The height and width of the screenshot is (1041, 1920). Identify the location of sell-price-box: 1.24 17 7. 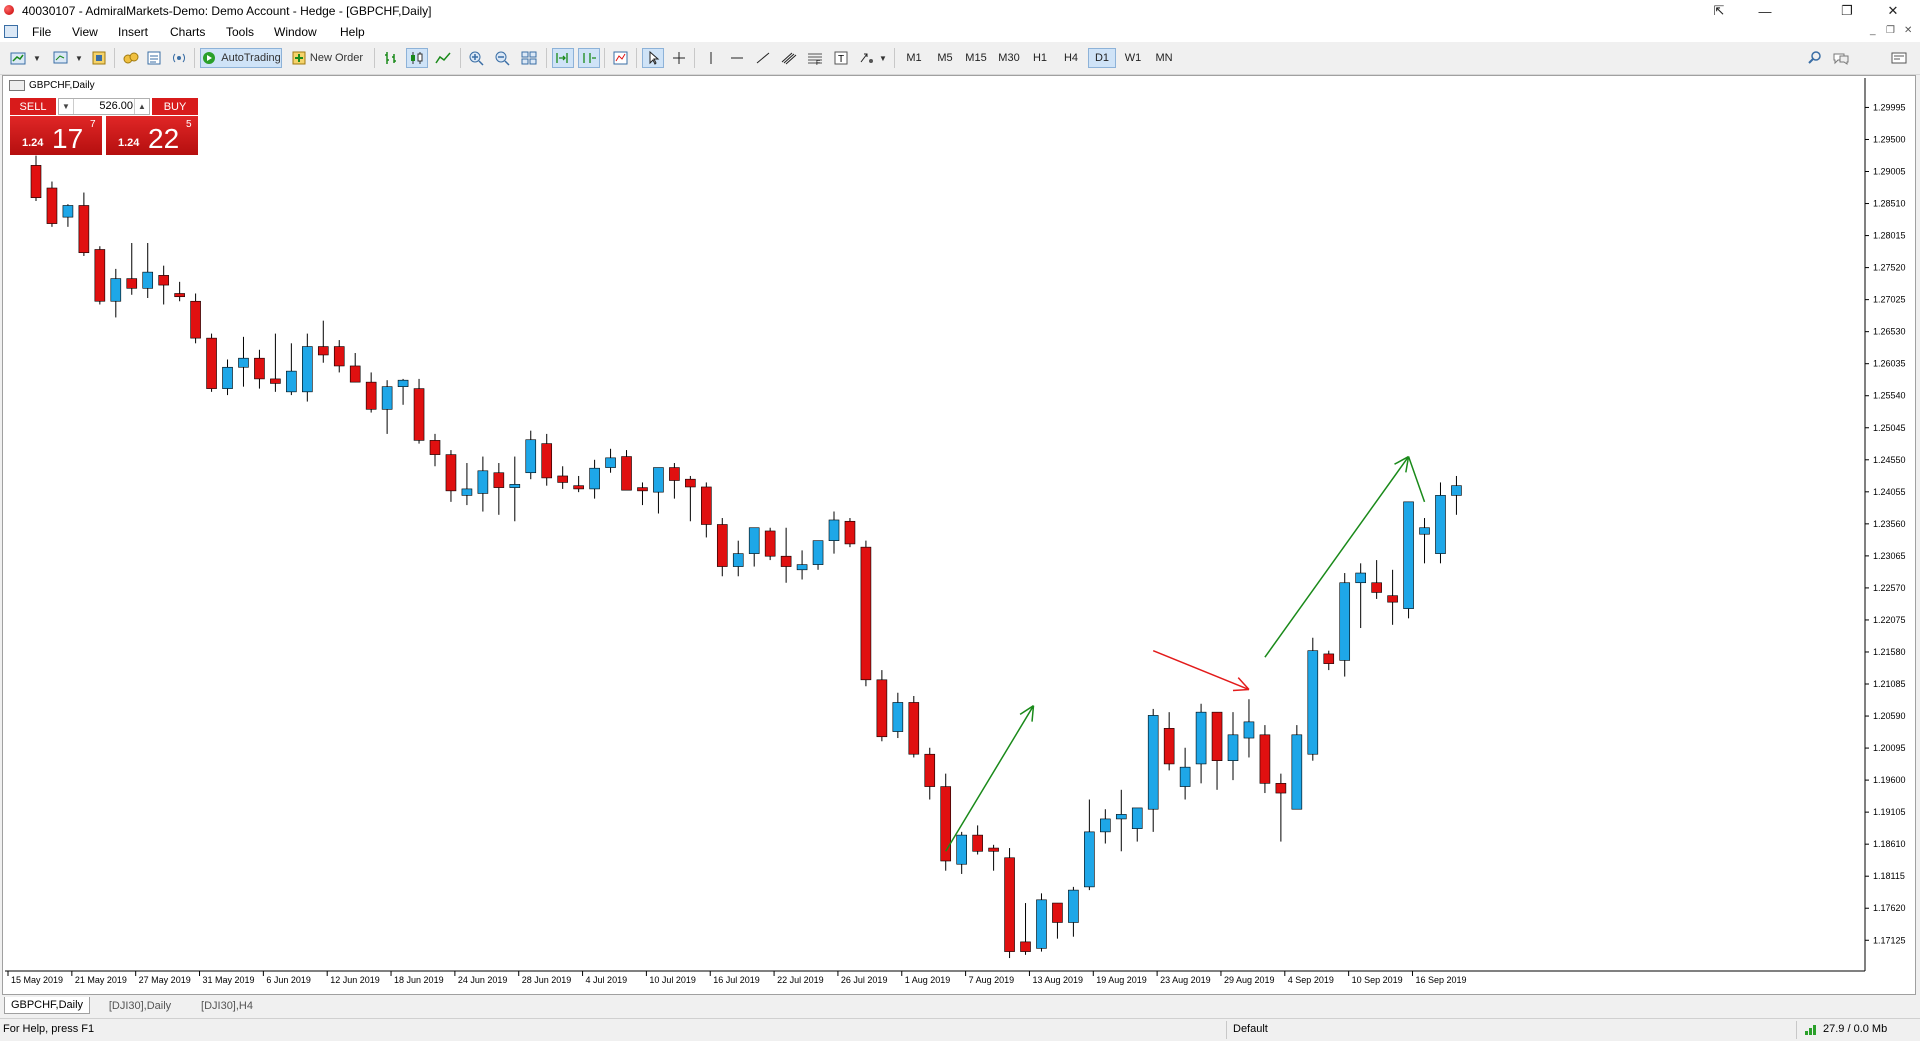
(56, 135).